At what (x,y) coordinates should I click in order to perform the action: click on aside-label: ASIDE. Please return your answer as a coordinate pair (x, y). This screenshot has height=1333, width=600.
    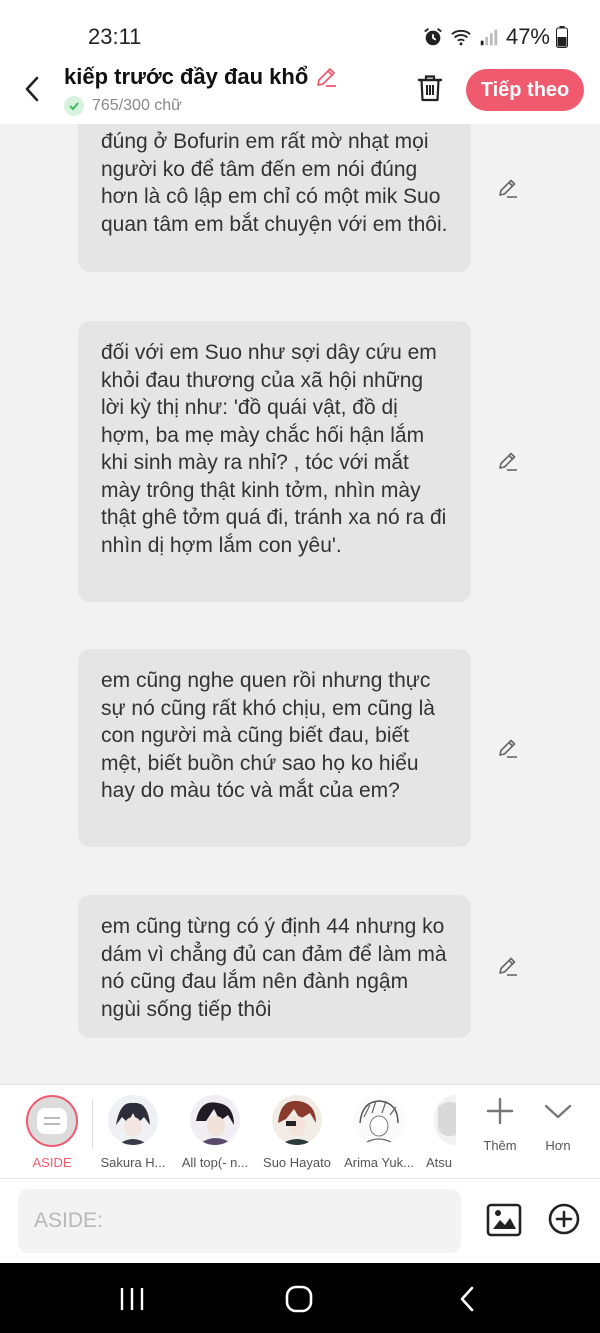
    Looking at the image, I should click on (52, 1162).